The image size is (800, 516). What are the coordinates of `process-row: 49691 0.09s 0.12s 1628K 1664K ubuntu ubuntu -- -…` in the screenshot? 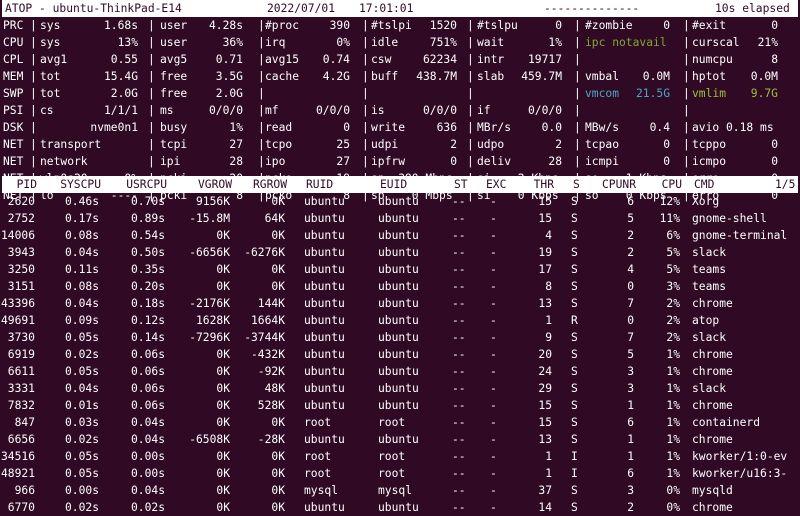 It's located at (400, 320).